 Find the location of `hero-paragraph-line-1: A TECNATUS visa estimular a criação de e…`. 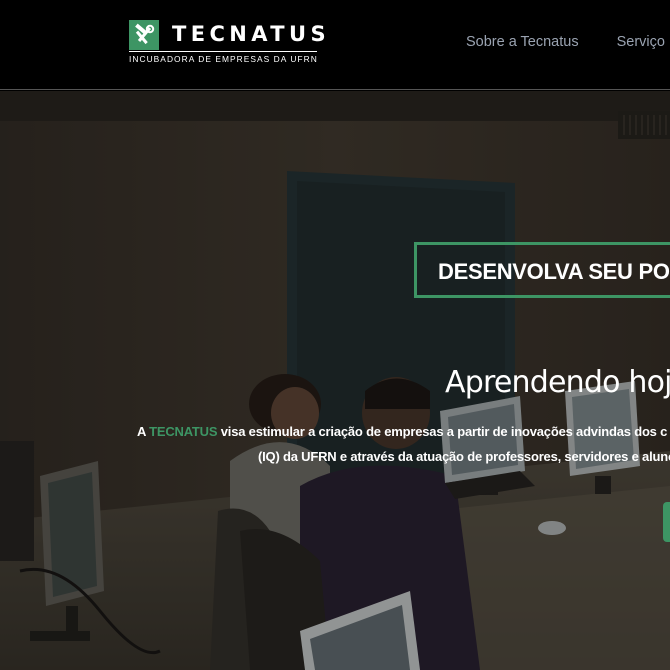

hero-paragraph-line-1: A TECNATUS visa estimular a criação de e… is located at coordinates (402, 432).